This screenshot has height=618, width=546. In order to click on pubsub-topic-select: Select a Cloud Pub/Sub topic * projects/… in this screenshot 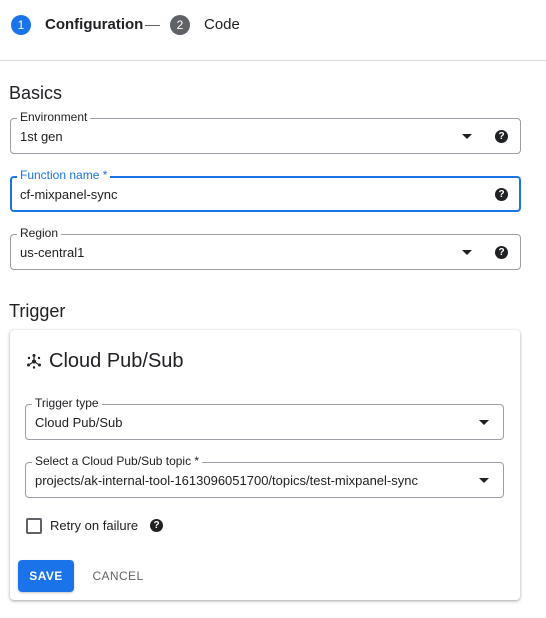, I will do `click(264, 476)`.